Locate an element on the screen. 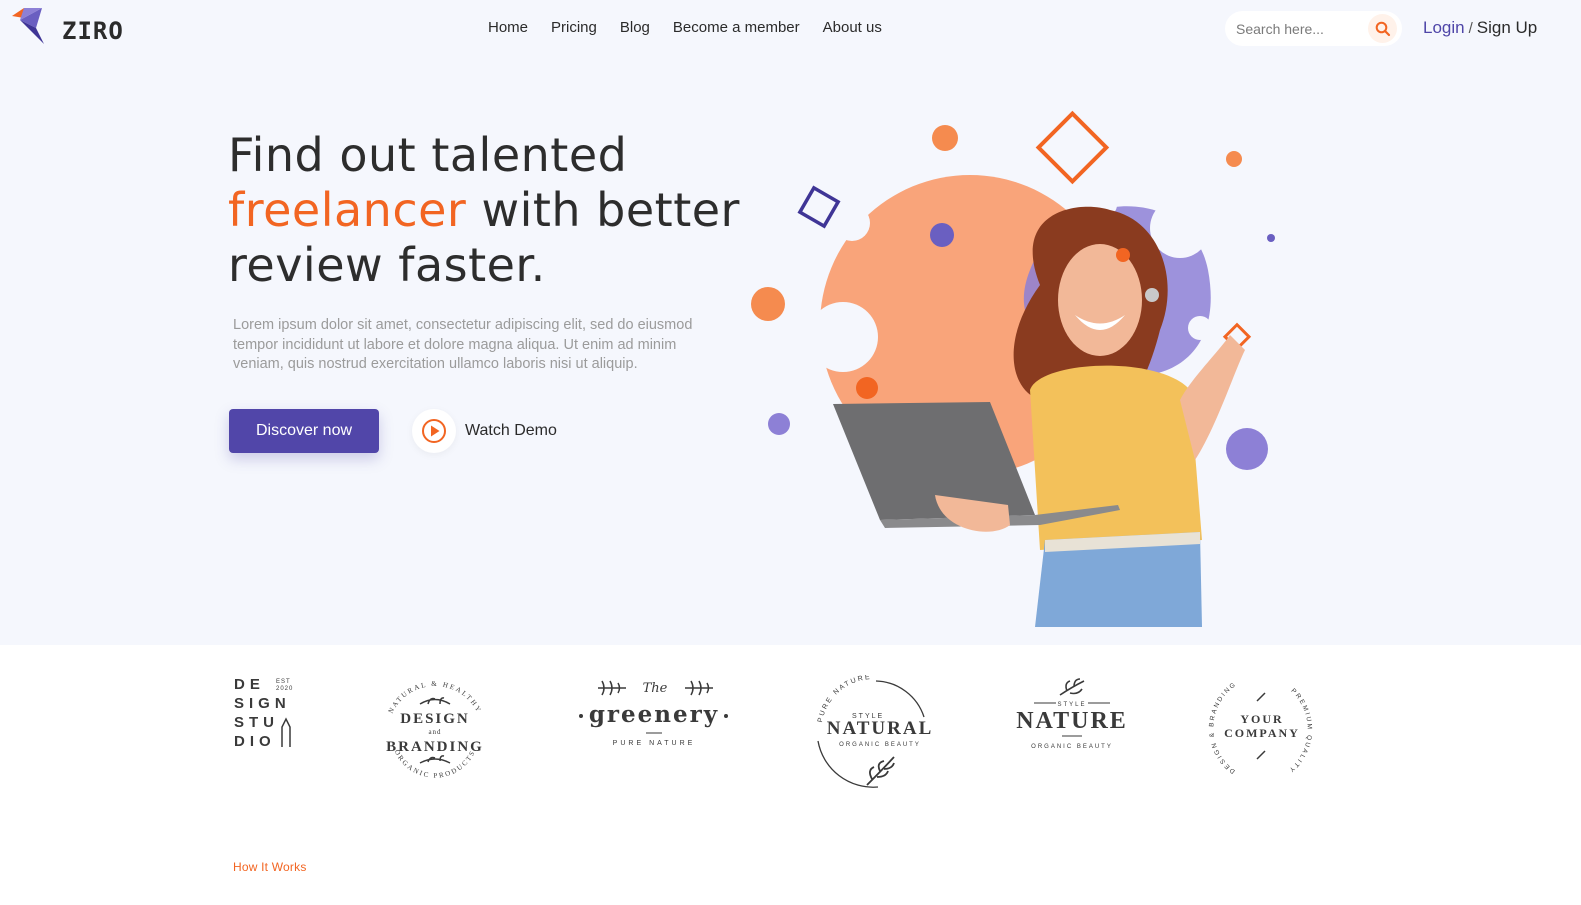  headline-line2: with better is located at coordinates (603, 210).